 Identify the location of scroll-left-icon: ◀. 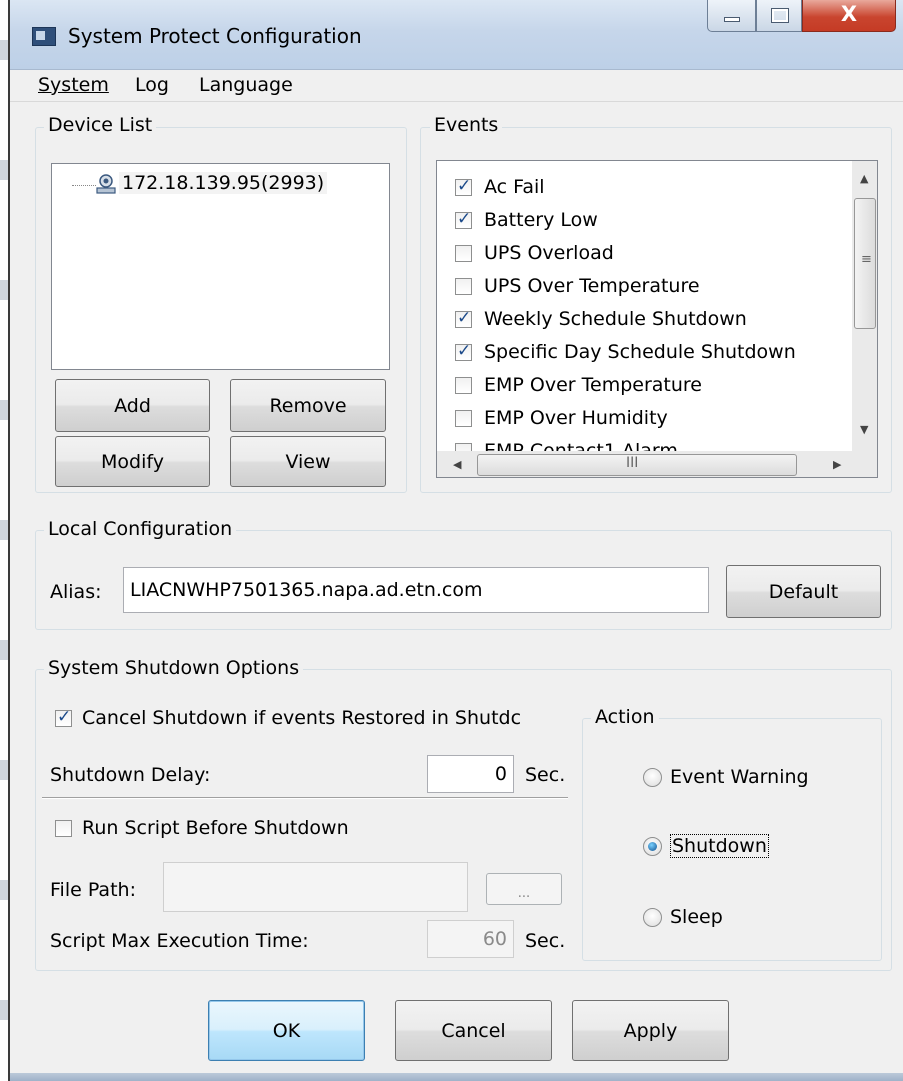
(457, 464).